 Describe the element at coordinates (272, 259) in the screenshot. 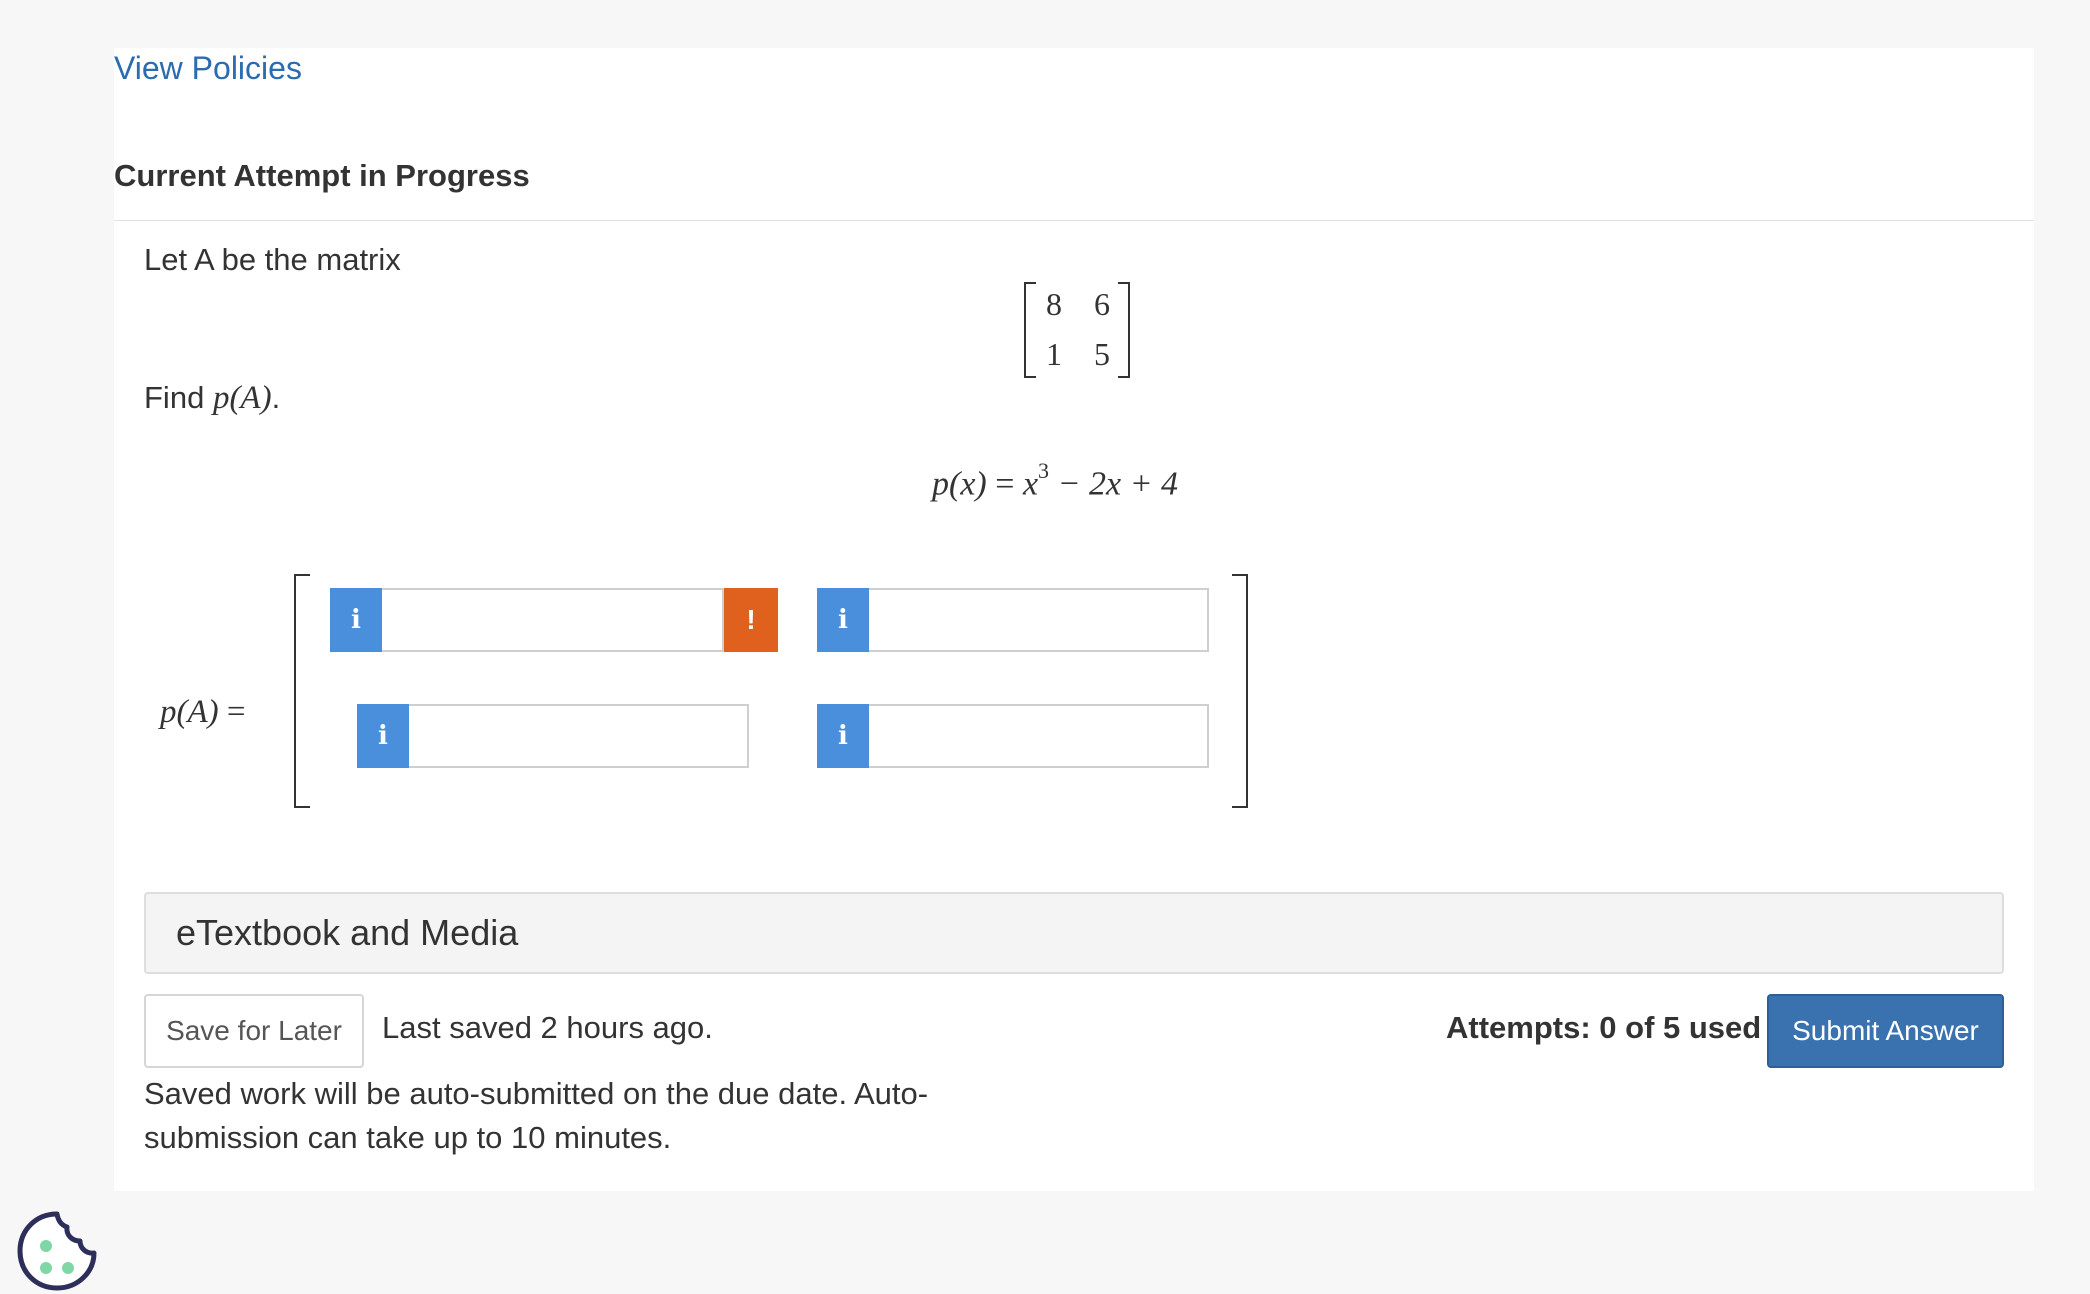

I see `question-intro: Let A be the matrix` at that location.